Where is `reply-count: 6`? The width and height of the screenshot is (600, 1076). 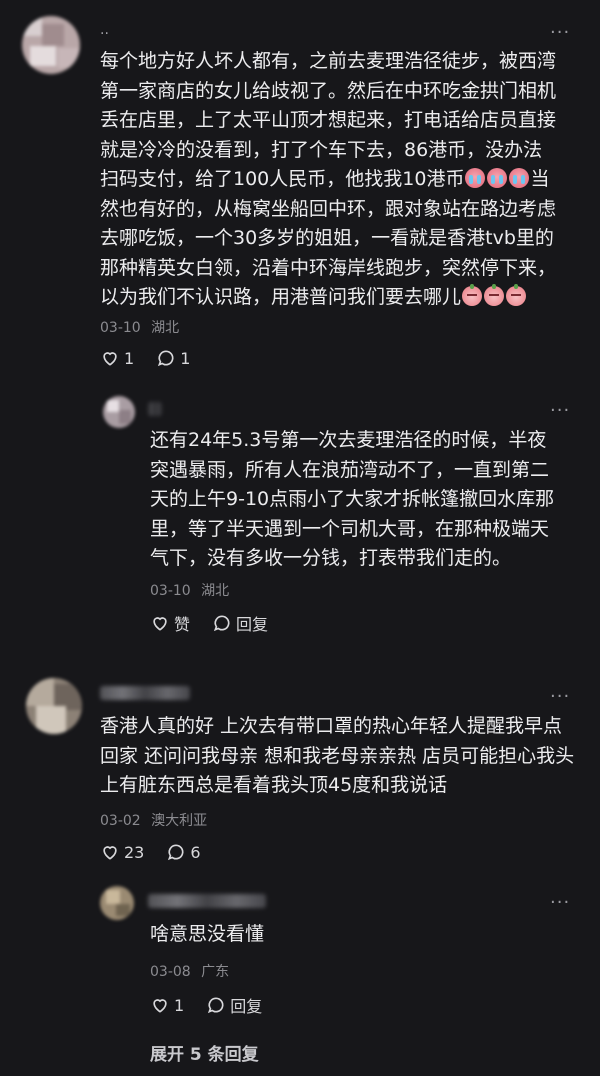
reply-count: 6 is located at coordinates (195, 852).